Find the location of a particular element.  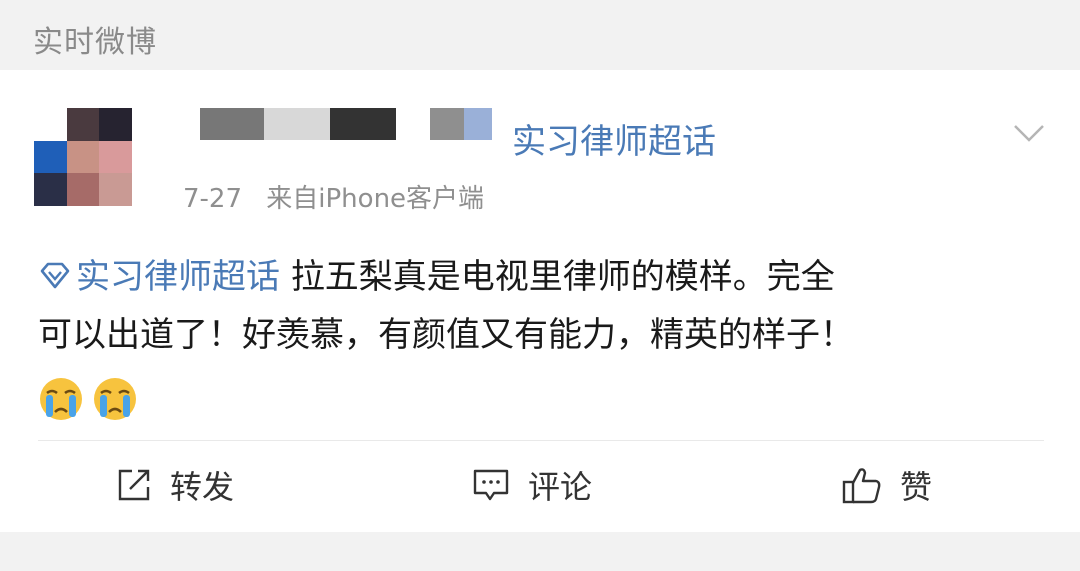

repost-label: 转发 is located at coordinates (202, 487).